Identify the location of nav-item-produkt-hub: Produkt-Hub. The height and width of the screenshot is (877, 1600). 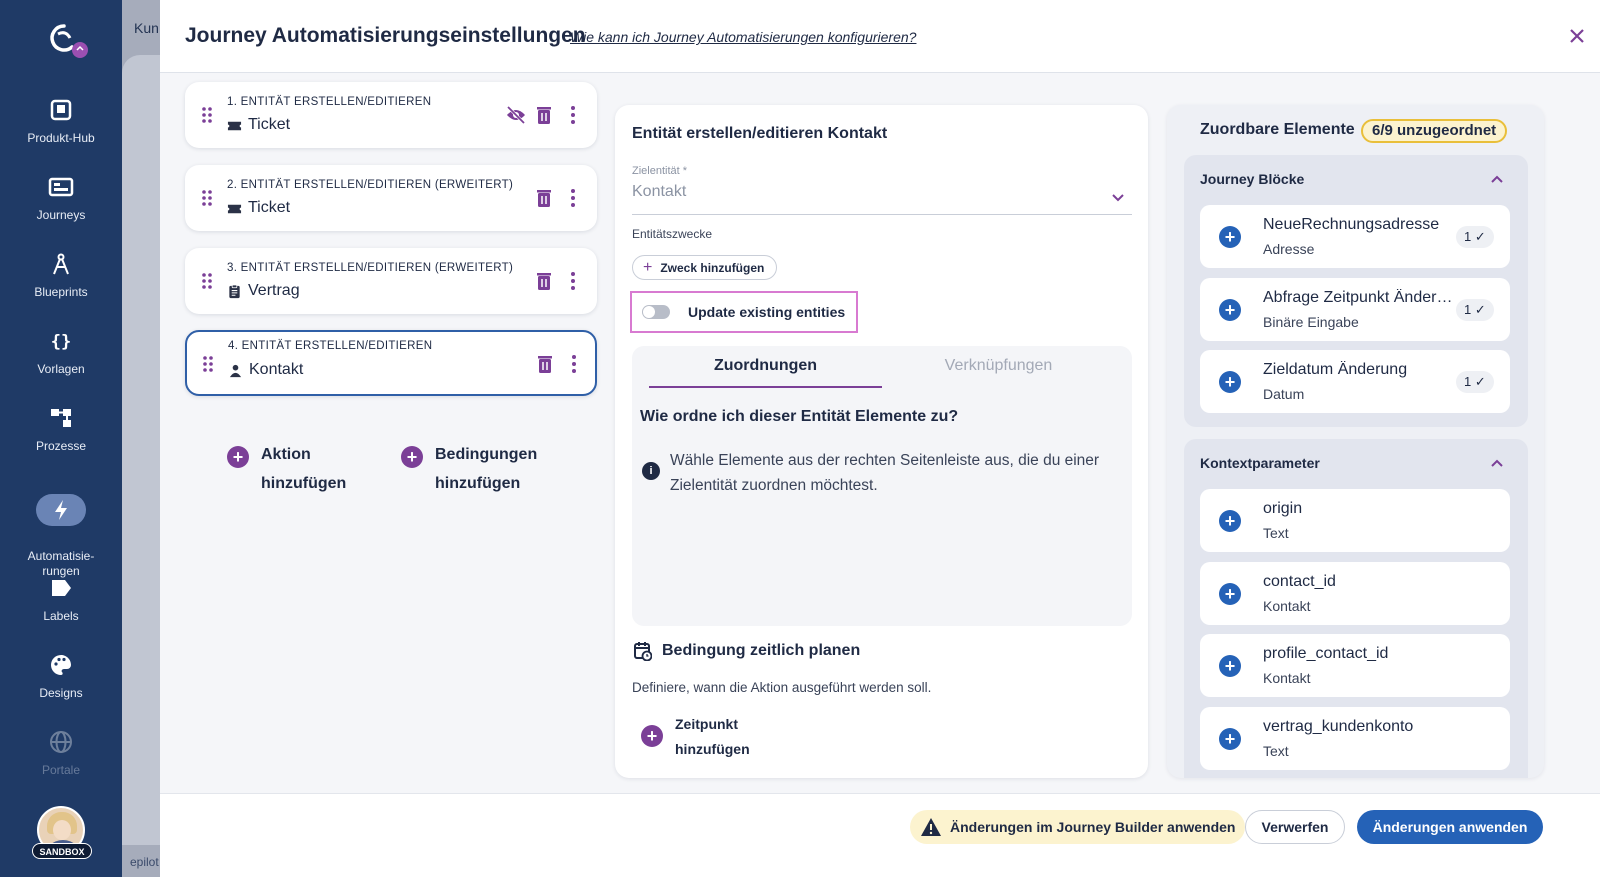
(61, 121).